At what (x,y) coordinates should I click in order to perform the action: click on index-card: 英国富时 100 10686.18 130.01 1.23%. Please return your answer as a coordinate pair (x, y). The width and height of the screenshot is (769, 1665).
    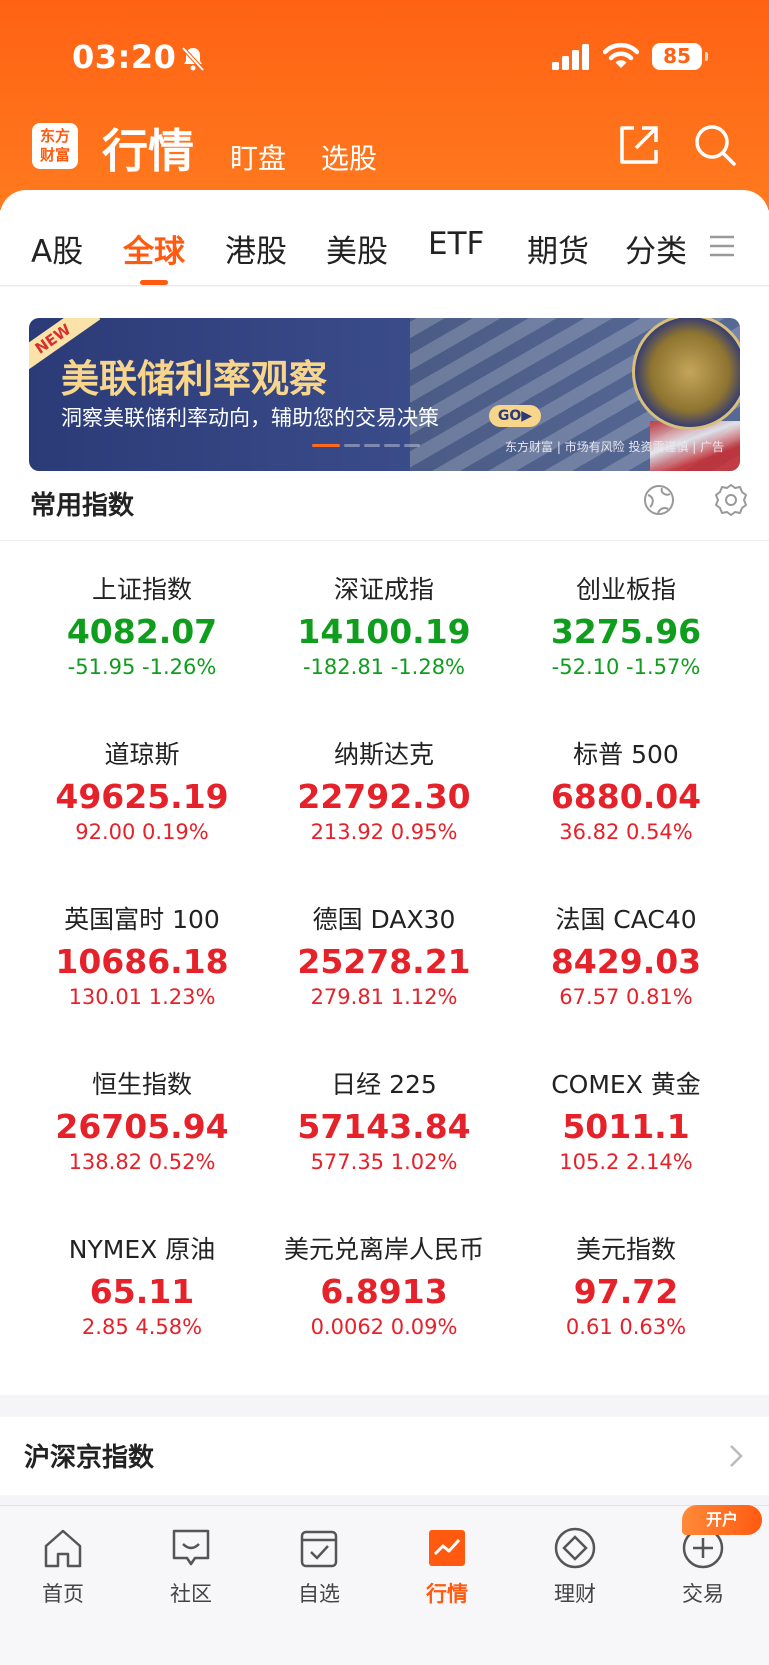
    Looking at the image, I should click on (142, 947).